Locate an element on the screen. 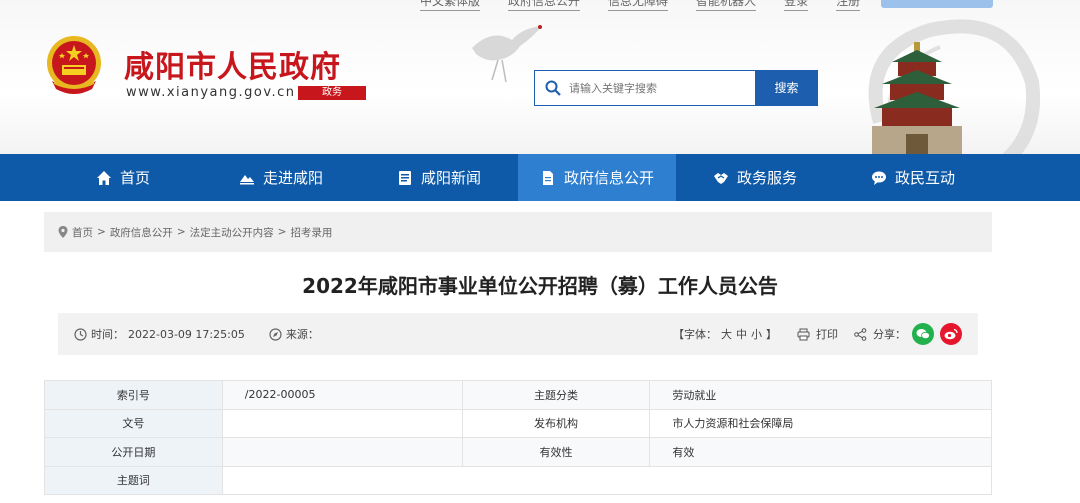 Image resolution: width=1080 pixels, height=503 pixels. search-input is located at coordinates (659, 88).